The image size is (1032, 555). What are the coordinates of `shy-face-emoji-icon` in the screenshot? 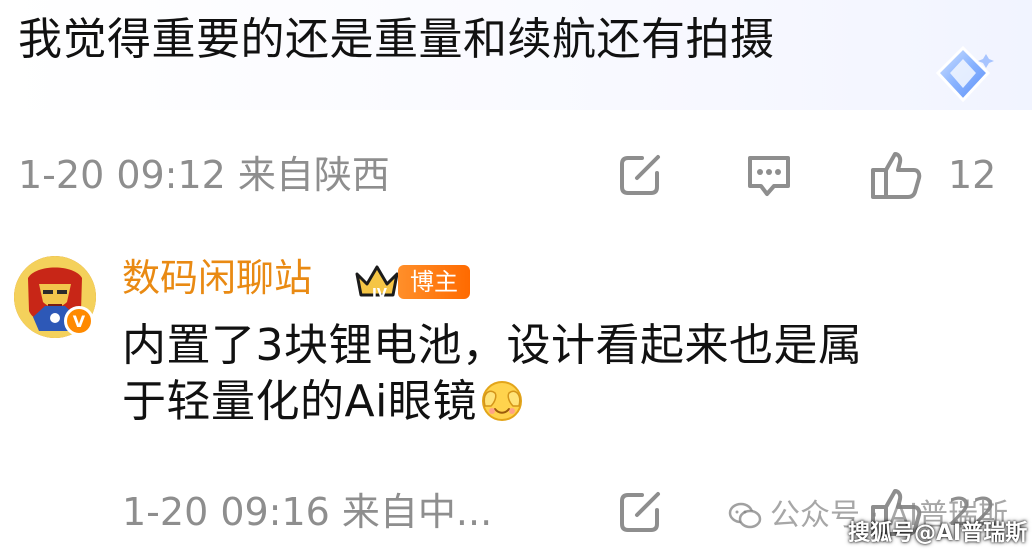 It's located at (501, 401).